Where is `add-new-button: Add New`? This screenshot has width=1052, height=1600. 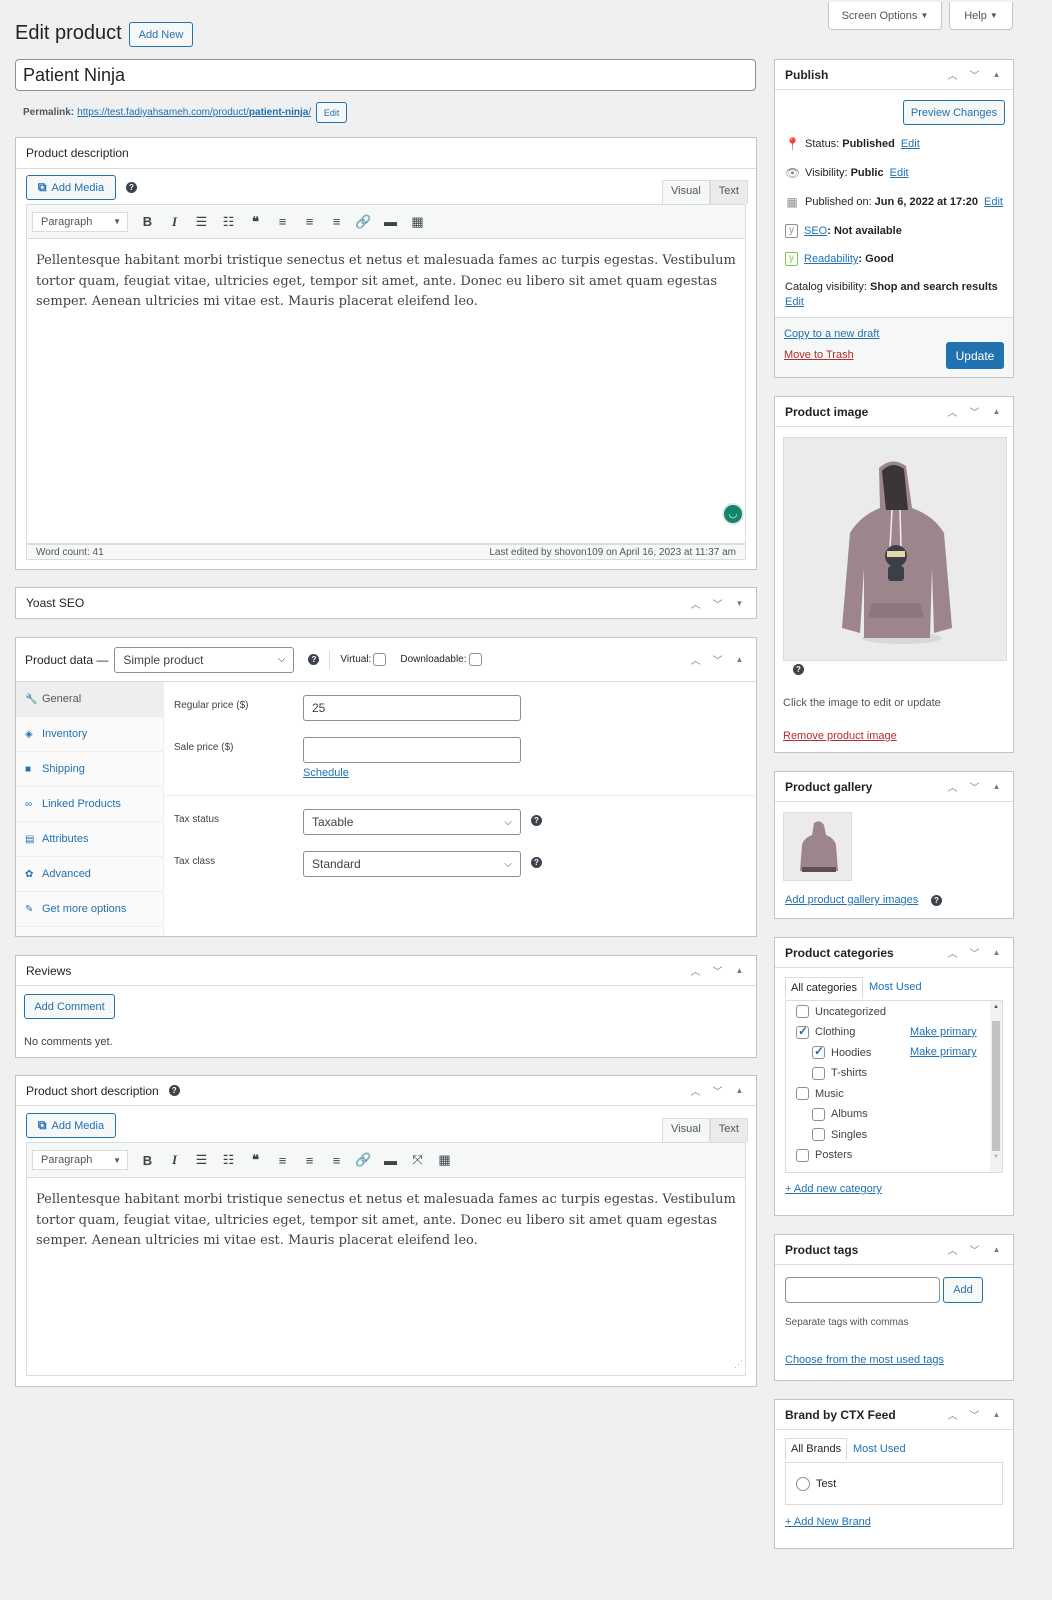 add-new-button: Add New is located at coordinates (161, 34).